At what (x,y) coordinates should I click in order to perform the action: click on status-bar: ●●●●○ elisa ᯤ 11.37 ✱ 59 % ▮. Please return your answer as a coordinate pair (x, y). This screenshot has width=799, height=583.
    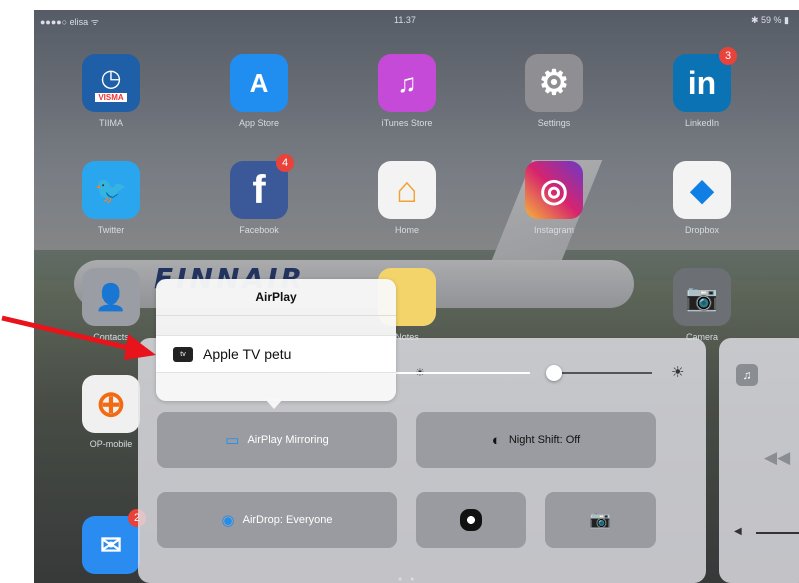
    Looking at the image, I should click on (416, 20).